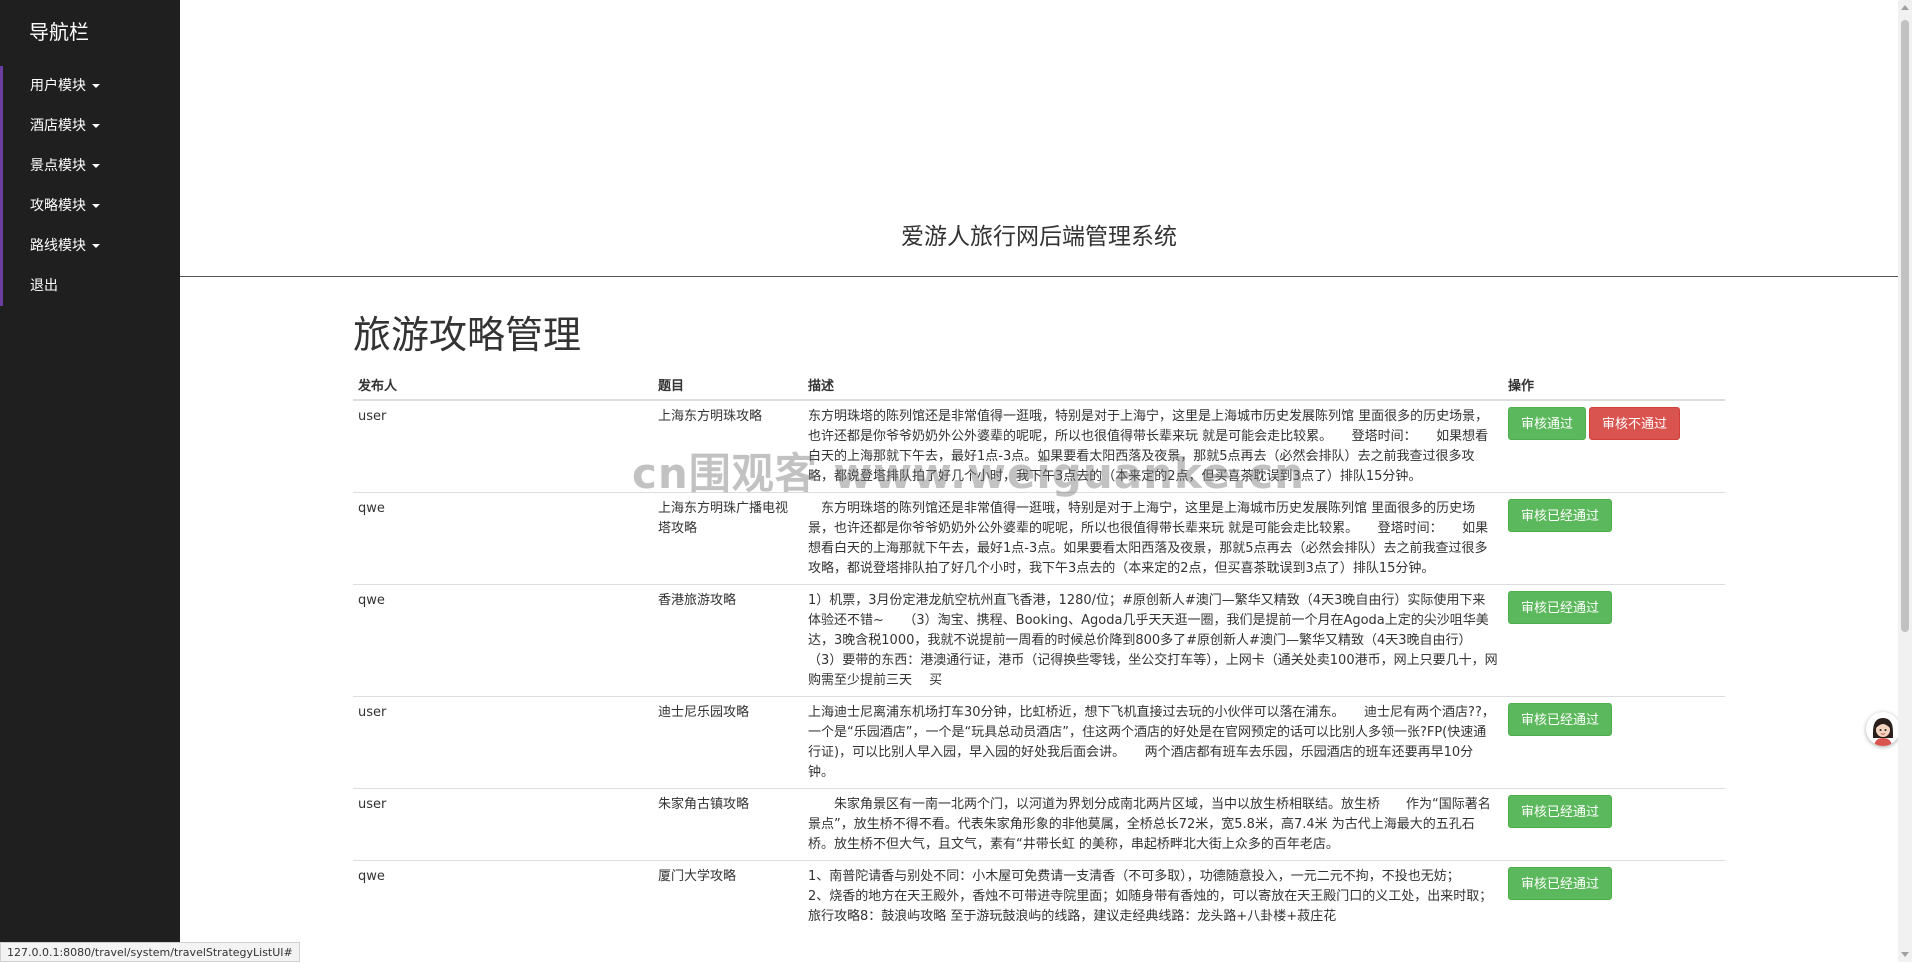  What do you see at coordinates (59, 32) in the screenshot?
I see `sidebar-title: 导航栏` at bounding box center [59, 32].